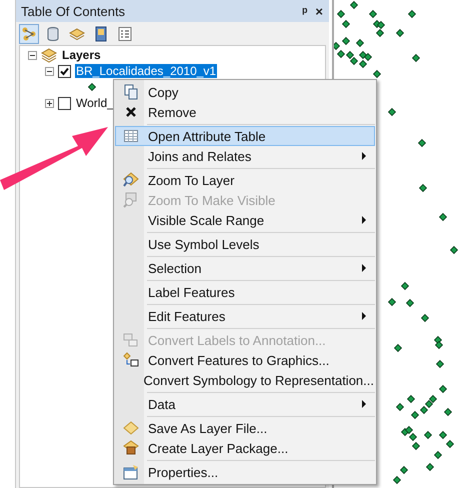 The height and width of the screenshot is (488, 474). I want to click on menu-item: Label Features, so click(245, 290).